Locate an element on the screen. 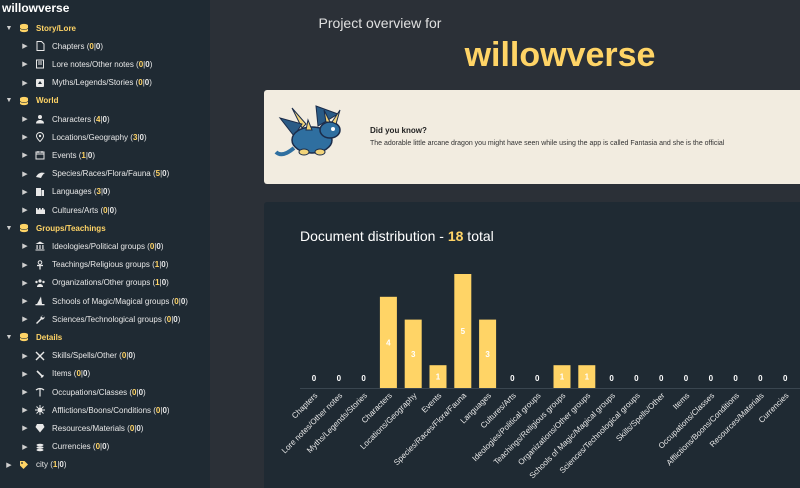 Image resolution: width=800 pixels, height=488 pixels. data-label: 5 is located at coordinates (463, 331).